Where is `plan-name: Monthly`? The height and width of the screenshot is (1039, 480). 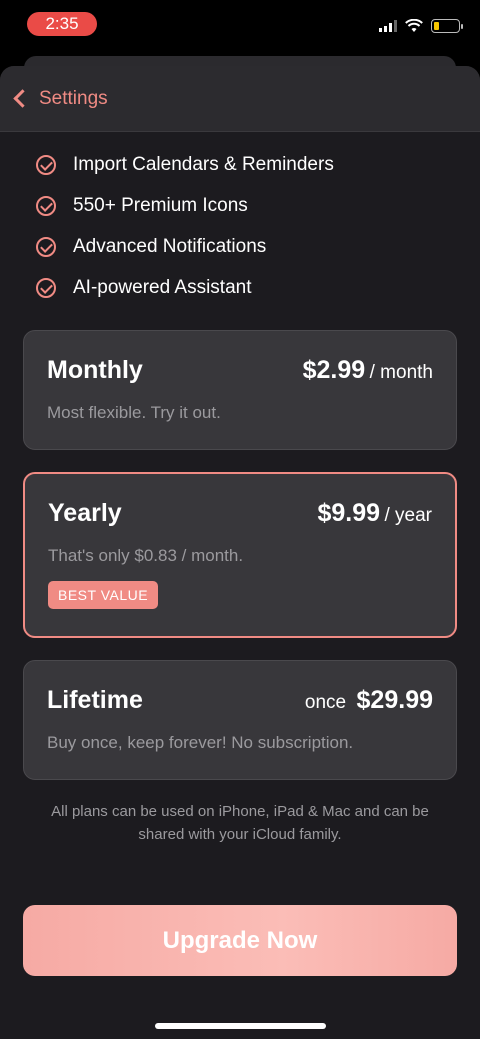 plan-name: Monthly is located at coordinates (95, 370).